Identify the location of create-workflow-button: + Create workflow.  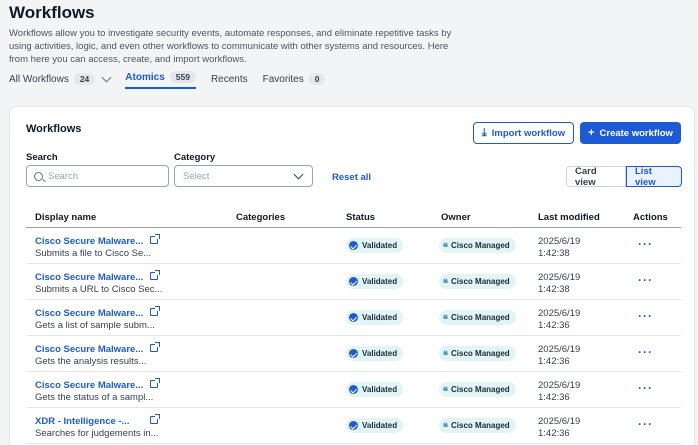
(630, 133).